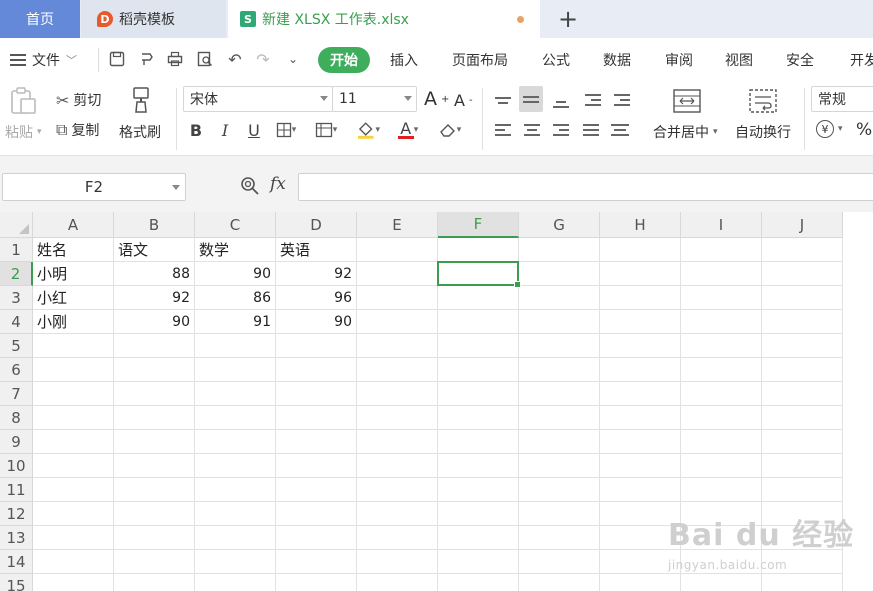  Describe the element at coordinates (16, 442) in the screenshot. I see `row-header-9: 9` at that location.